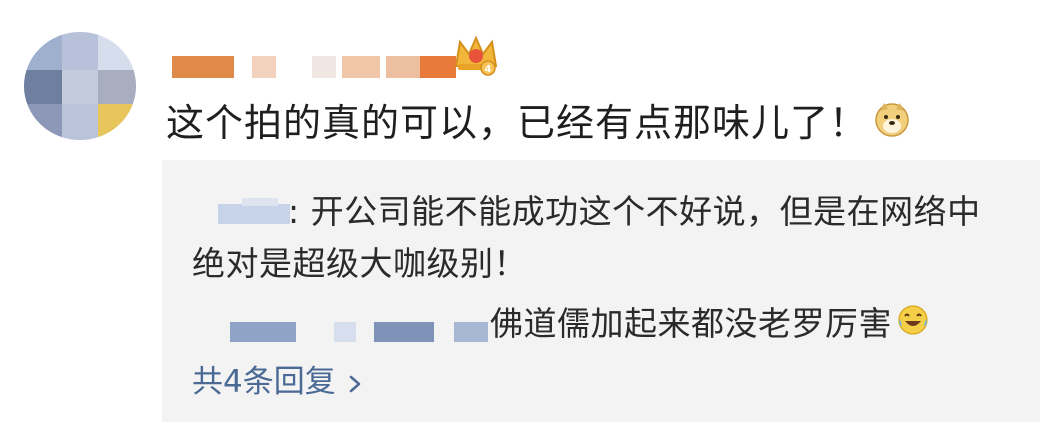 This screenshot has width=1052, height=422. Describe the element at coordinates (488, 69) in the screenshot. I see `svg-text: 4` at that location.